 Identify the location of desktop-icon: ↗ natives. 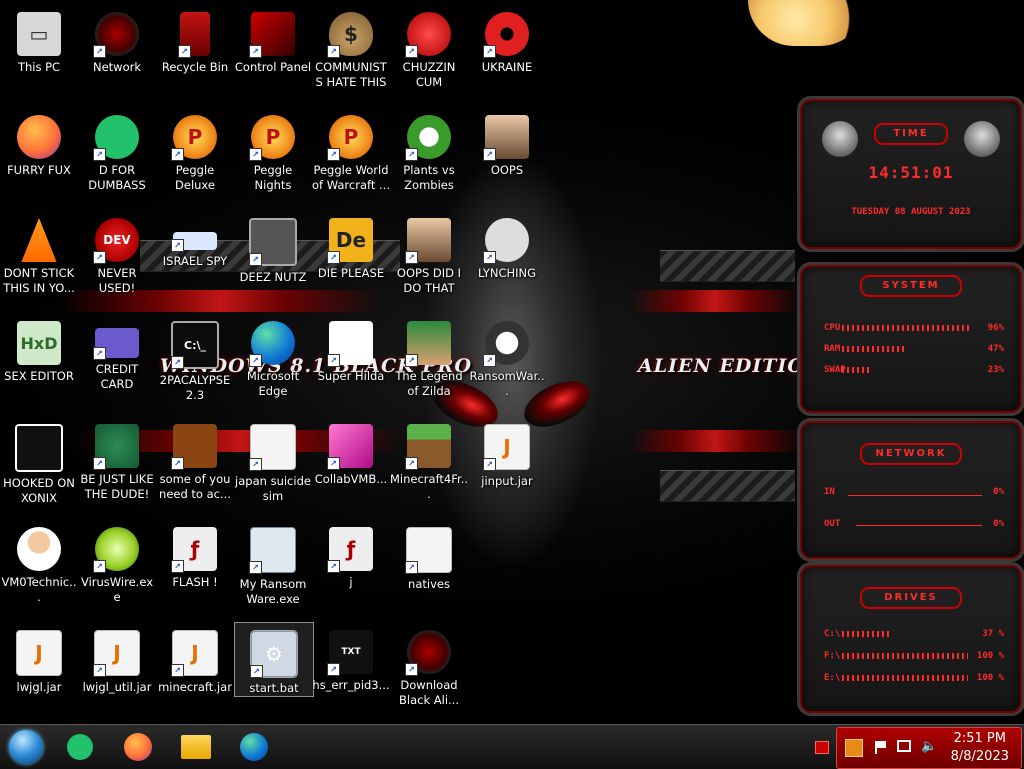
(429, 555).